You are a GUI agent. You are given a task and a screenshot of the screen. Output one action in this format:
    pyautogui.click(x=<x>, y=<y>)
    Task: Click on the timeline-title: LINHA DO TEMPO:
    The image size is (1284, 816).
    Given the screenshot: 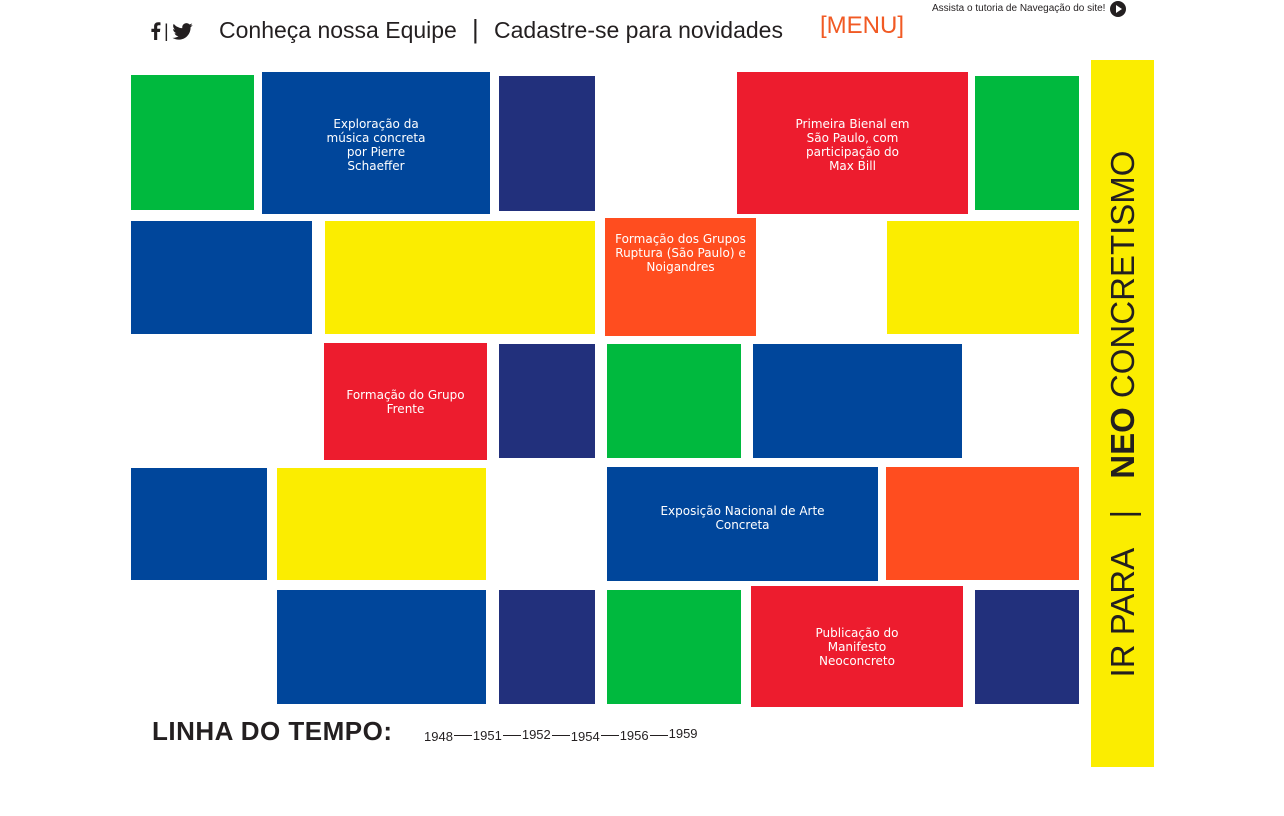 What is the action you would take?
    pyautogui.click(x=272, y=731)
    